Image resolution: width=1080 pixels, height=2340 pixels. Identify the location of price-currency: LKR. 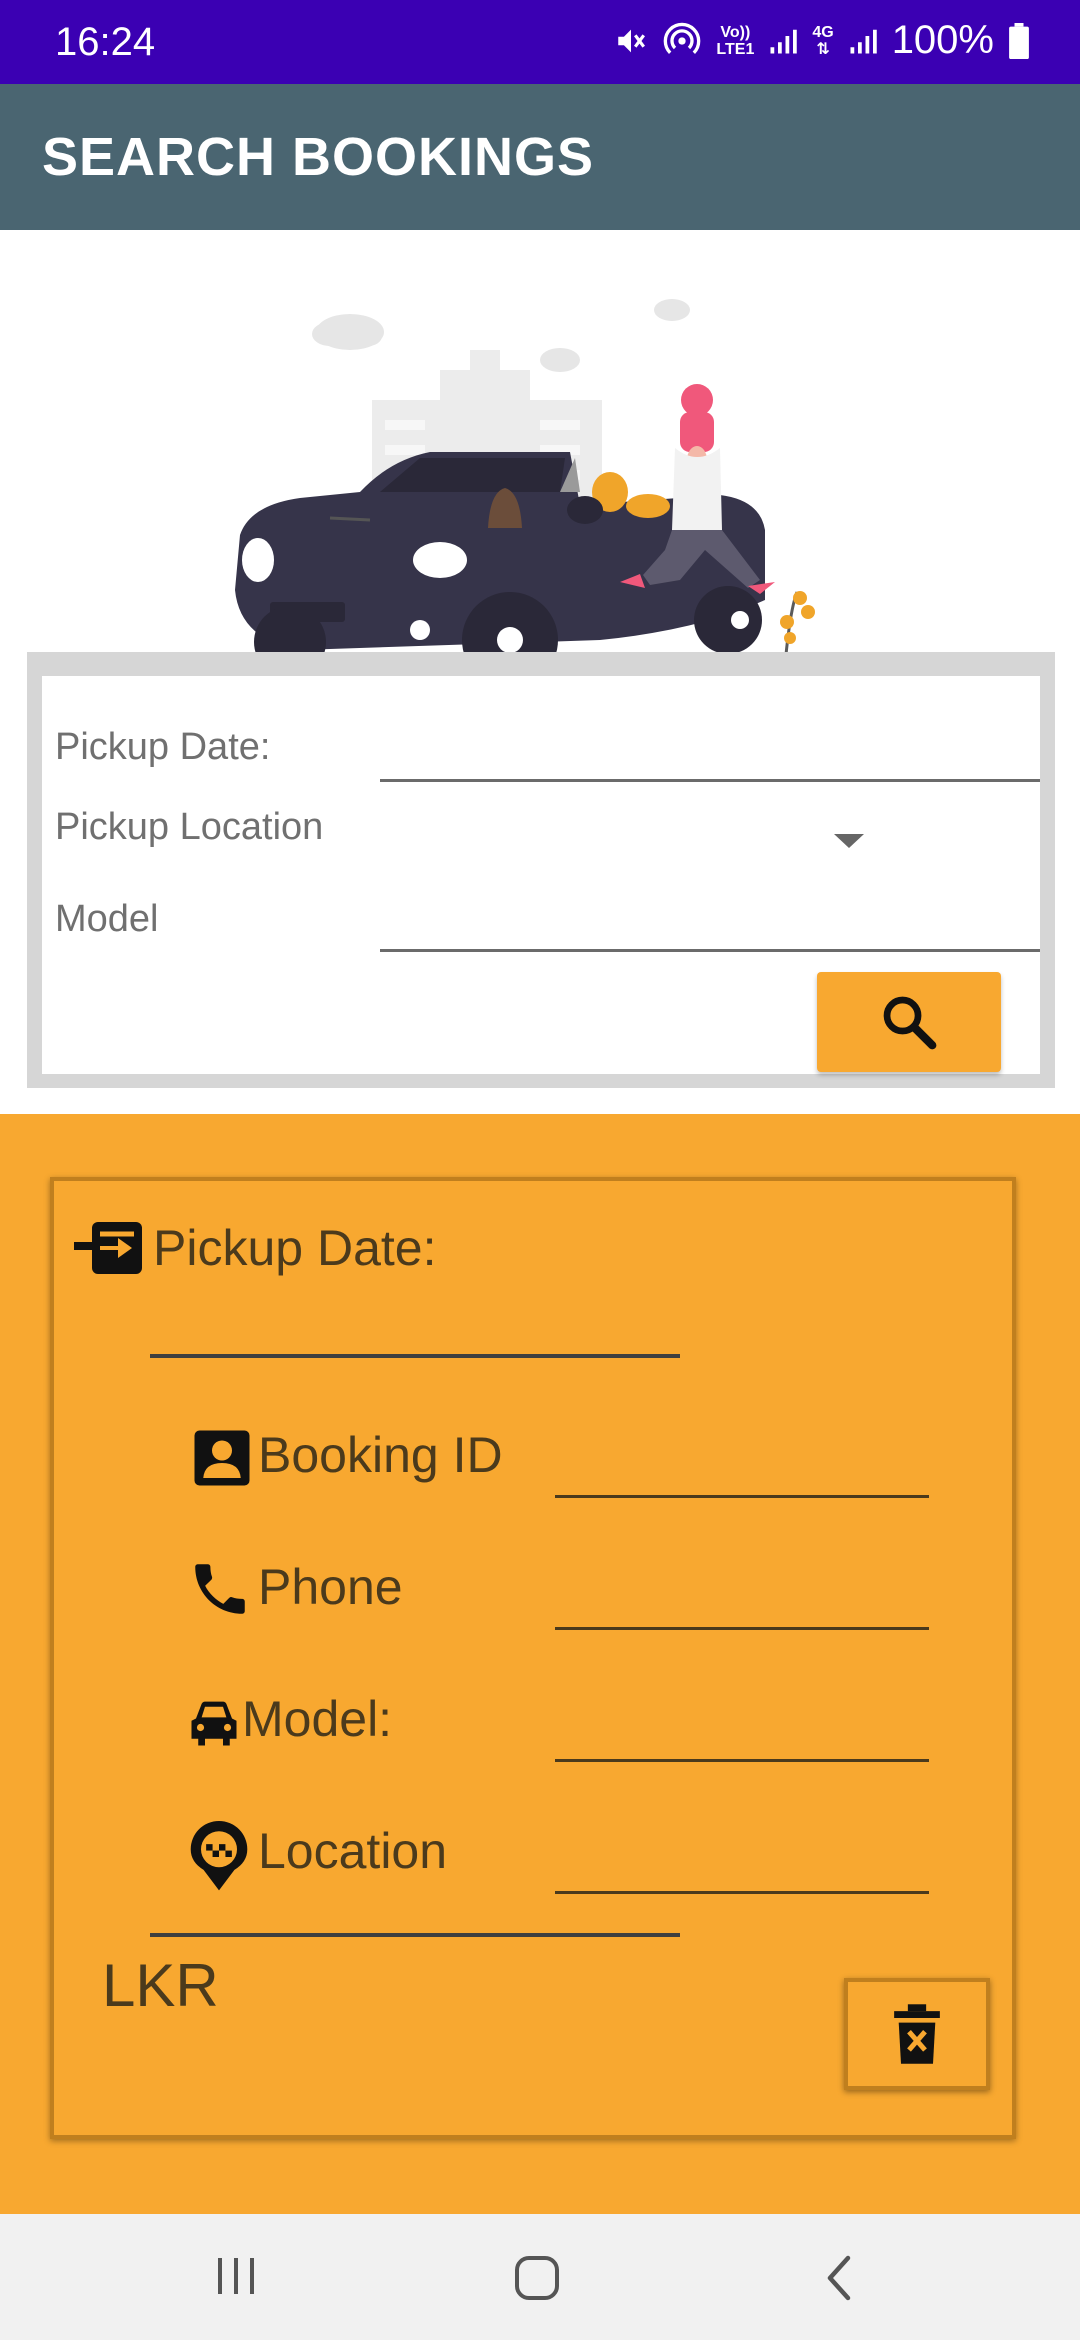
(160, 1985).